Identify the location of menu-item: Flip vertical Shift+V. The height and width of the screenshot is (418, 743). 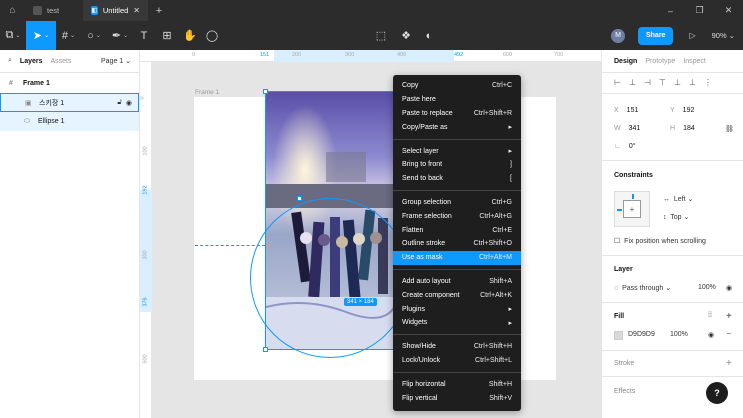
(457, 398).